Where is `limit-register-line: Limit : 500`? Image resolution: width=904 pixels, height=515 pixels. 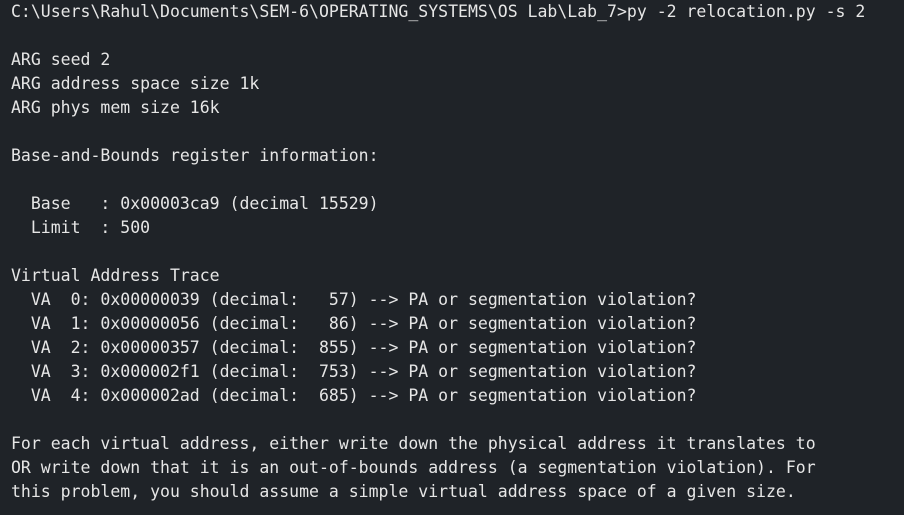 limit-register-line: Limit : 500 is located at coordinates (81, 227).